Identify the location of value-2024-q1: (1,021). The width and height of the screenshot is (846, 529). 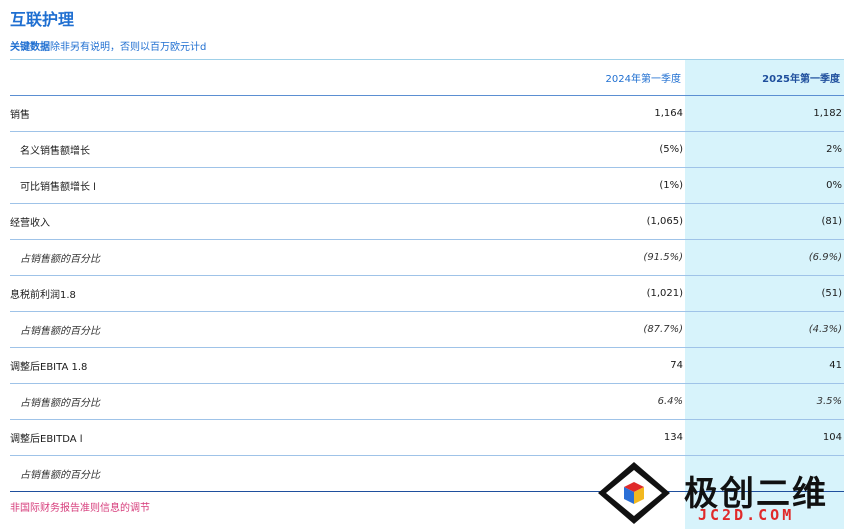
(664, 293).